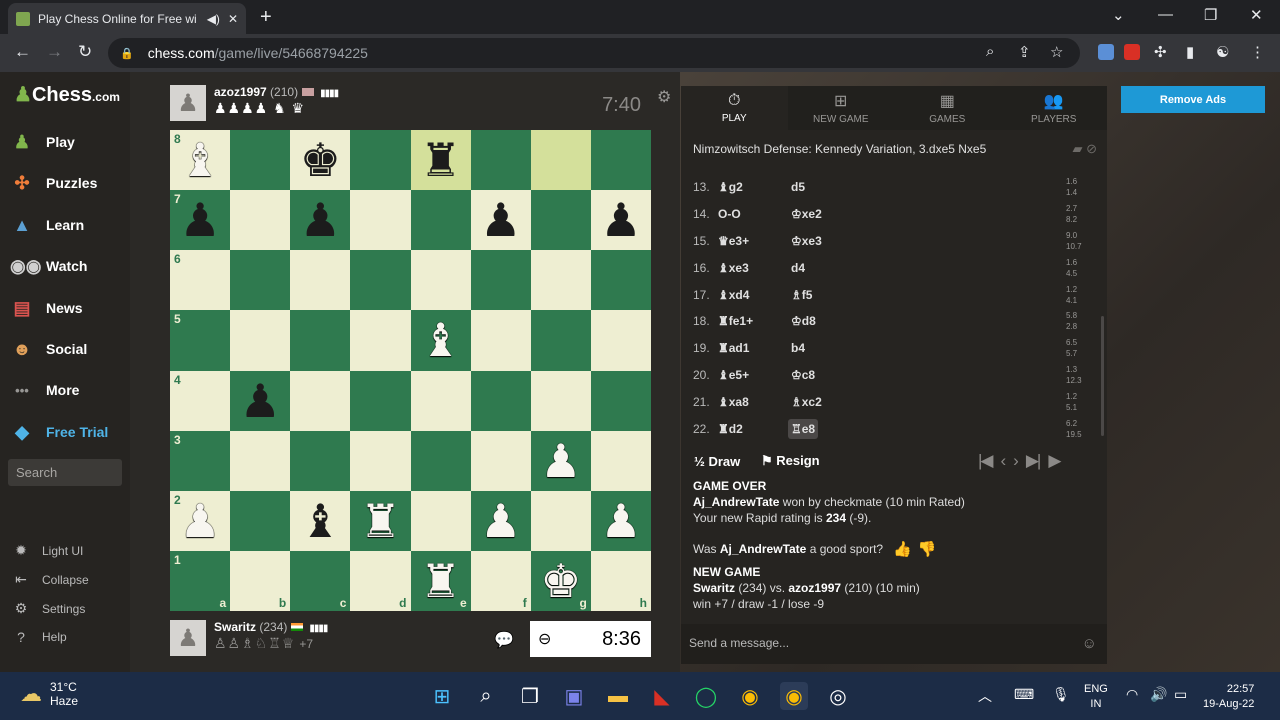 This screenshot has width=1280, height=720. Describe the element at coordinates (500, 520) in the screenshot. I see `square-f2: ♟` at that location.